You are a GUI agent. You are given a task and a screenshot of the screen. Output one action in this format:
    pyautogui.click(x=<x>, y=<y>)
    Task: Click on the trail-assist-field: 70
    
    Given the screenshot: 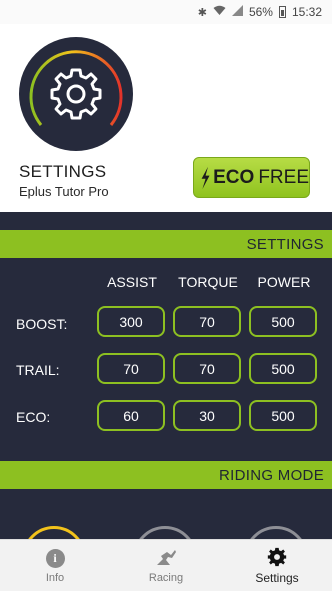 What is the action you would take?
    pyautogui.click(x=131, y=368)
    